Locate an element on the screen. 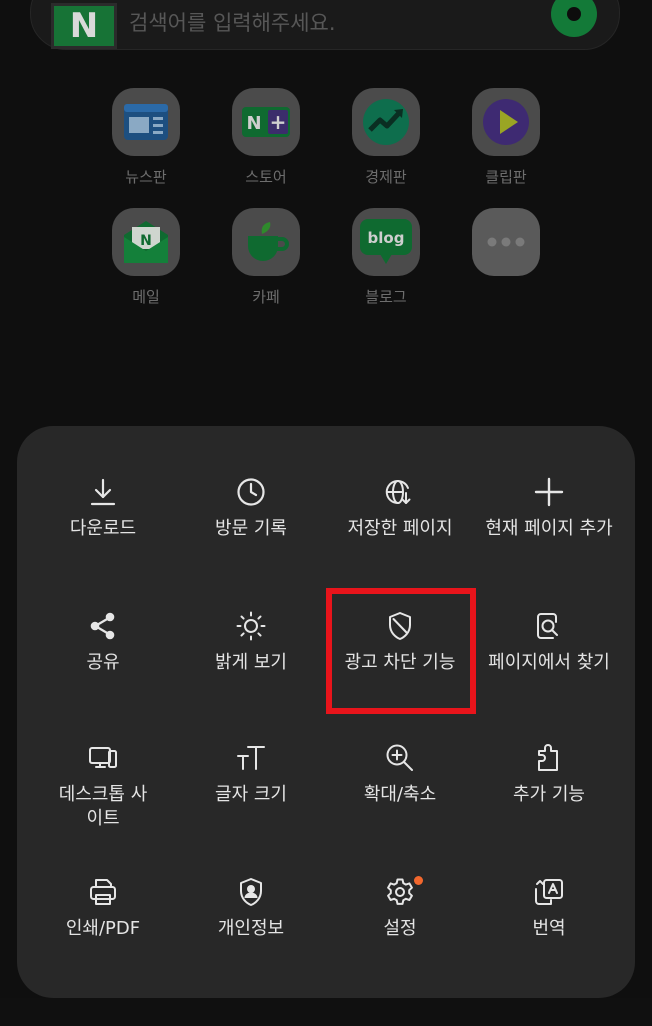 The image size is (652, 1026). search-placeholder: 검색어를 입력해주세요. is located at coordinates (232, 23).